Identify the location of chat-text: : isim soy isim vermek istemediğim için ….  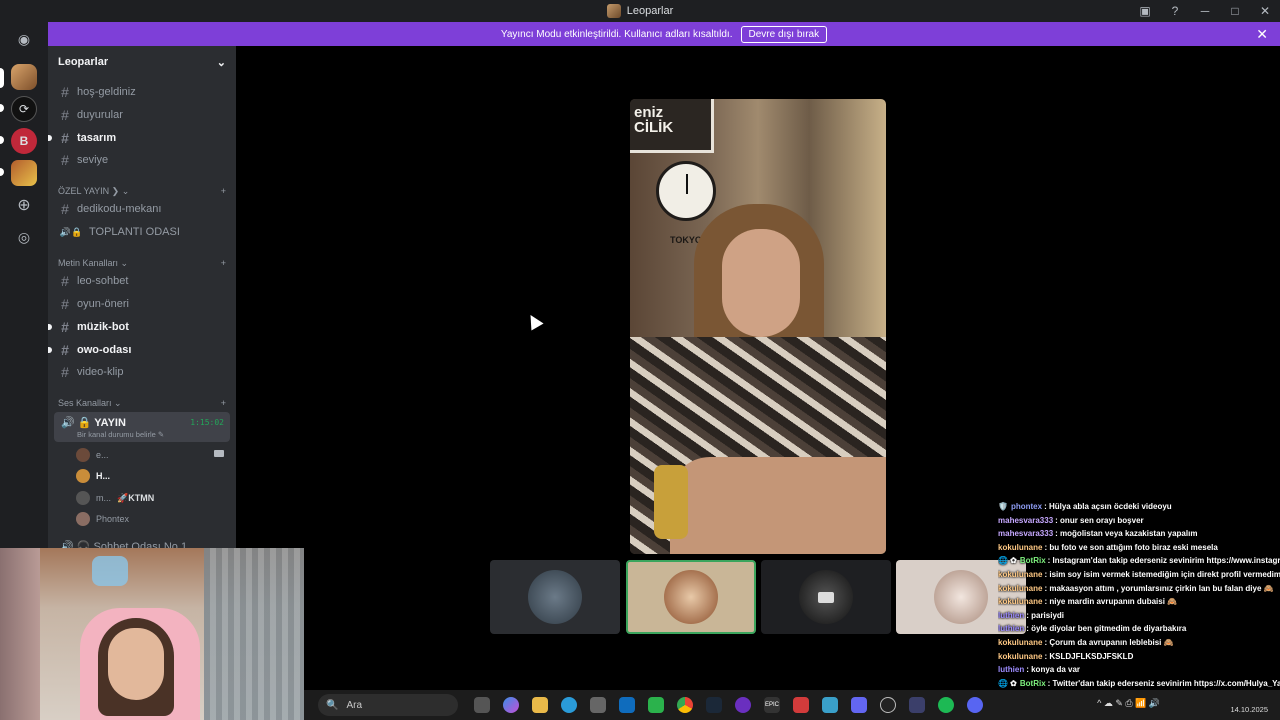
(1162, 574).